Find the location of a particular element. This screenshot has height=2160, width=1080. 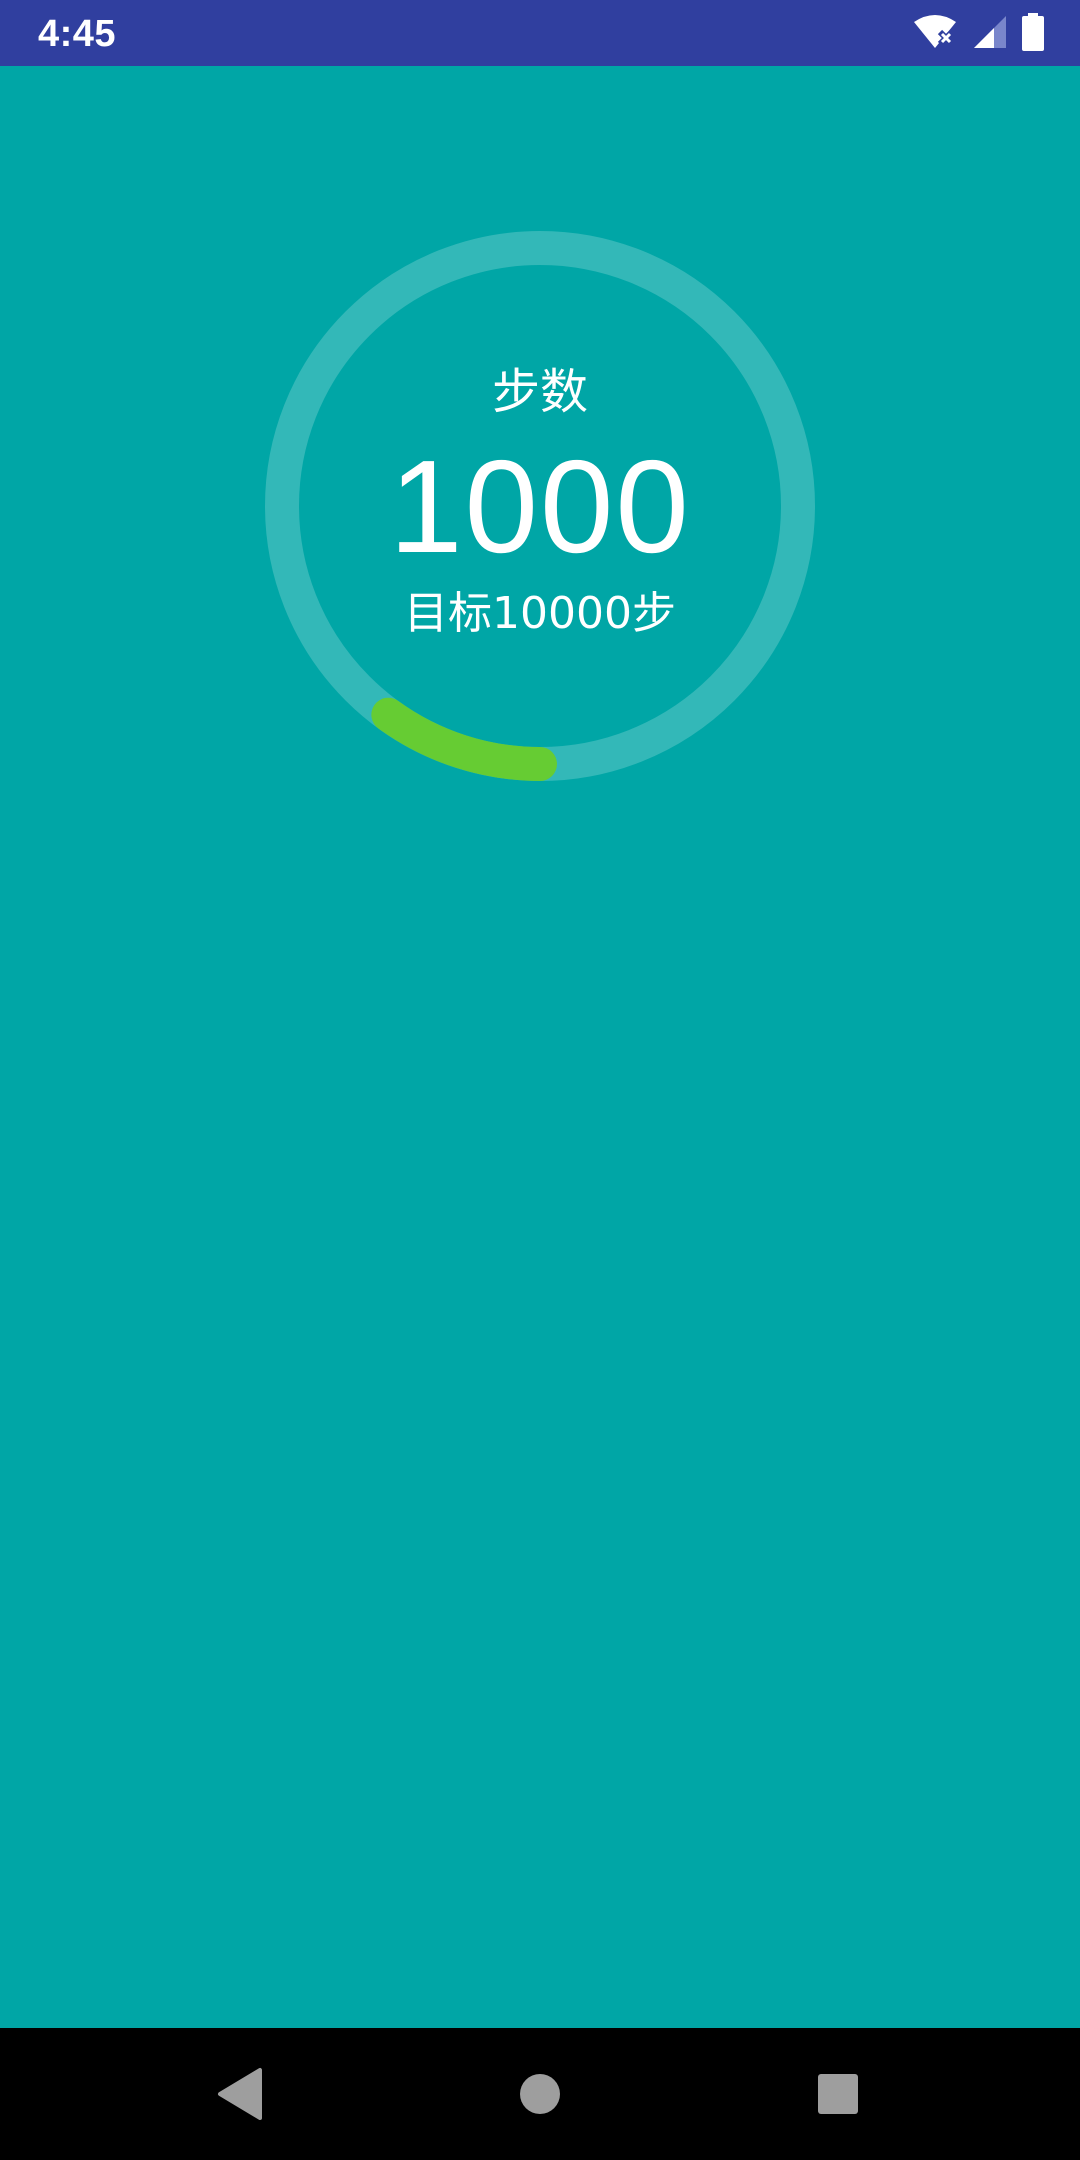

back-icon is located at coordinates (240, 2094).